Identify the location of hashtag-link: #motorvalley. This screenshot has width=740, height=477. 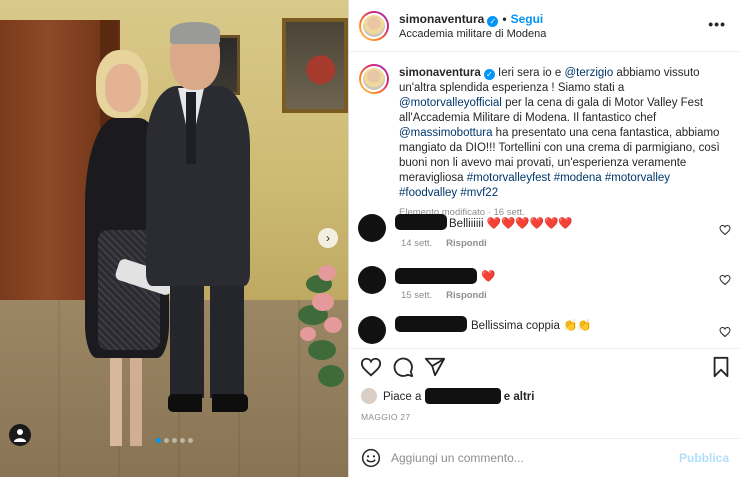
(637, 178).